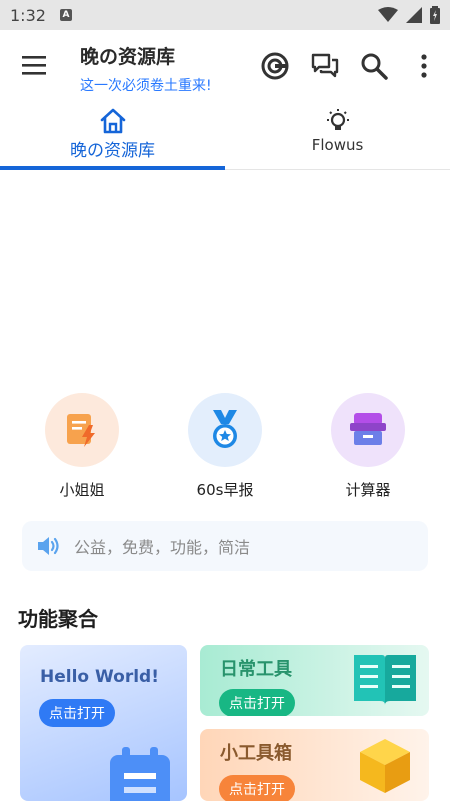 Image resolution: width=450 pixels, height=801 pixels. What do you see at coordinates (275, 66) in the screenshot?
I see `grammar-g-icon` at bounding box center [275, 66].